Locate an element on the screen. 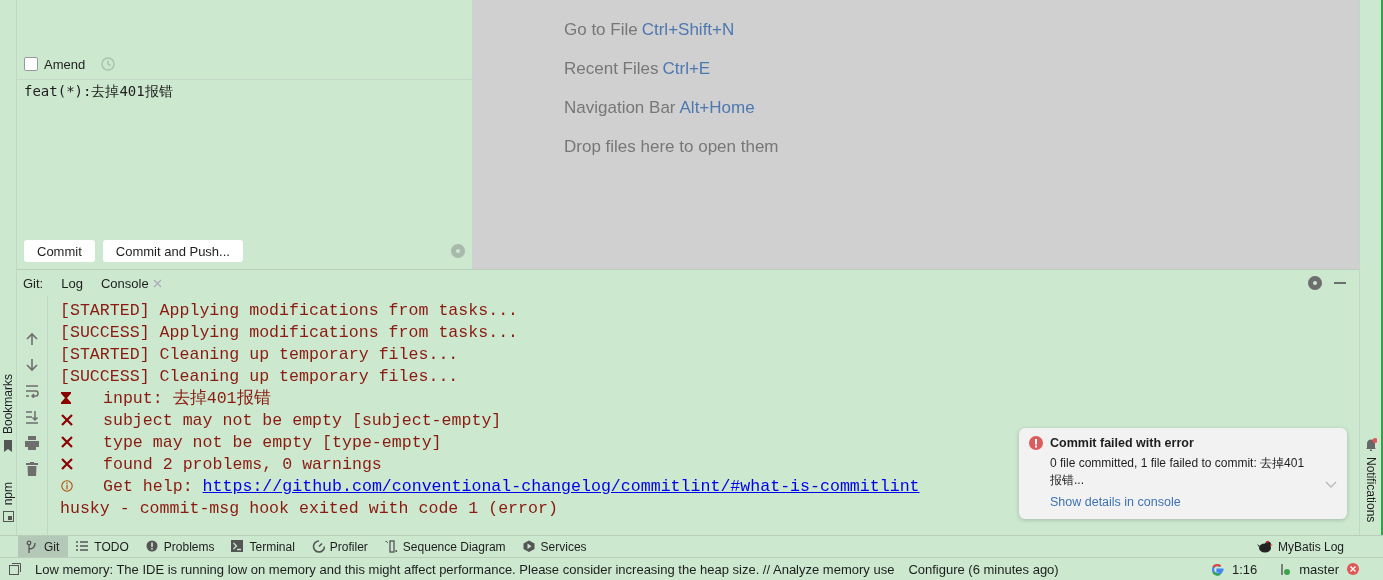 The image size is (1383, 580). error-status-icon is located at coordinates (1353, 569).